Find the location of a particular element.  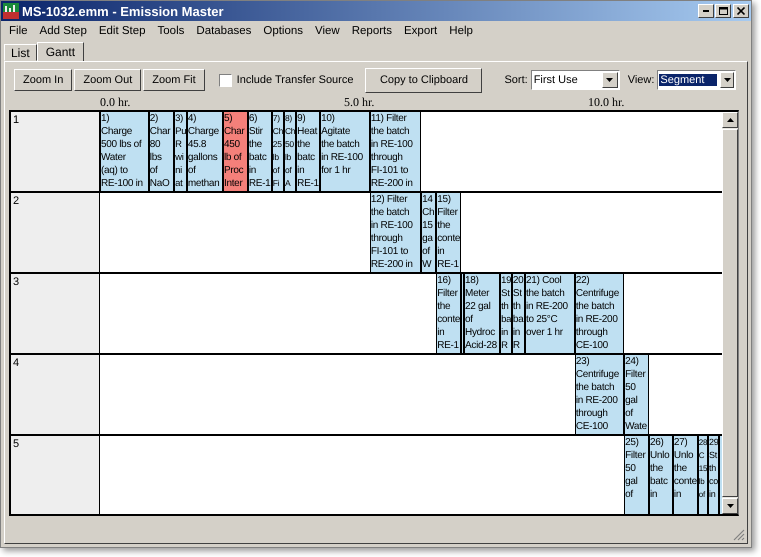

menu-item: Databases is located at coordinates (224, 31).